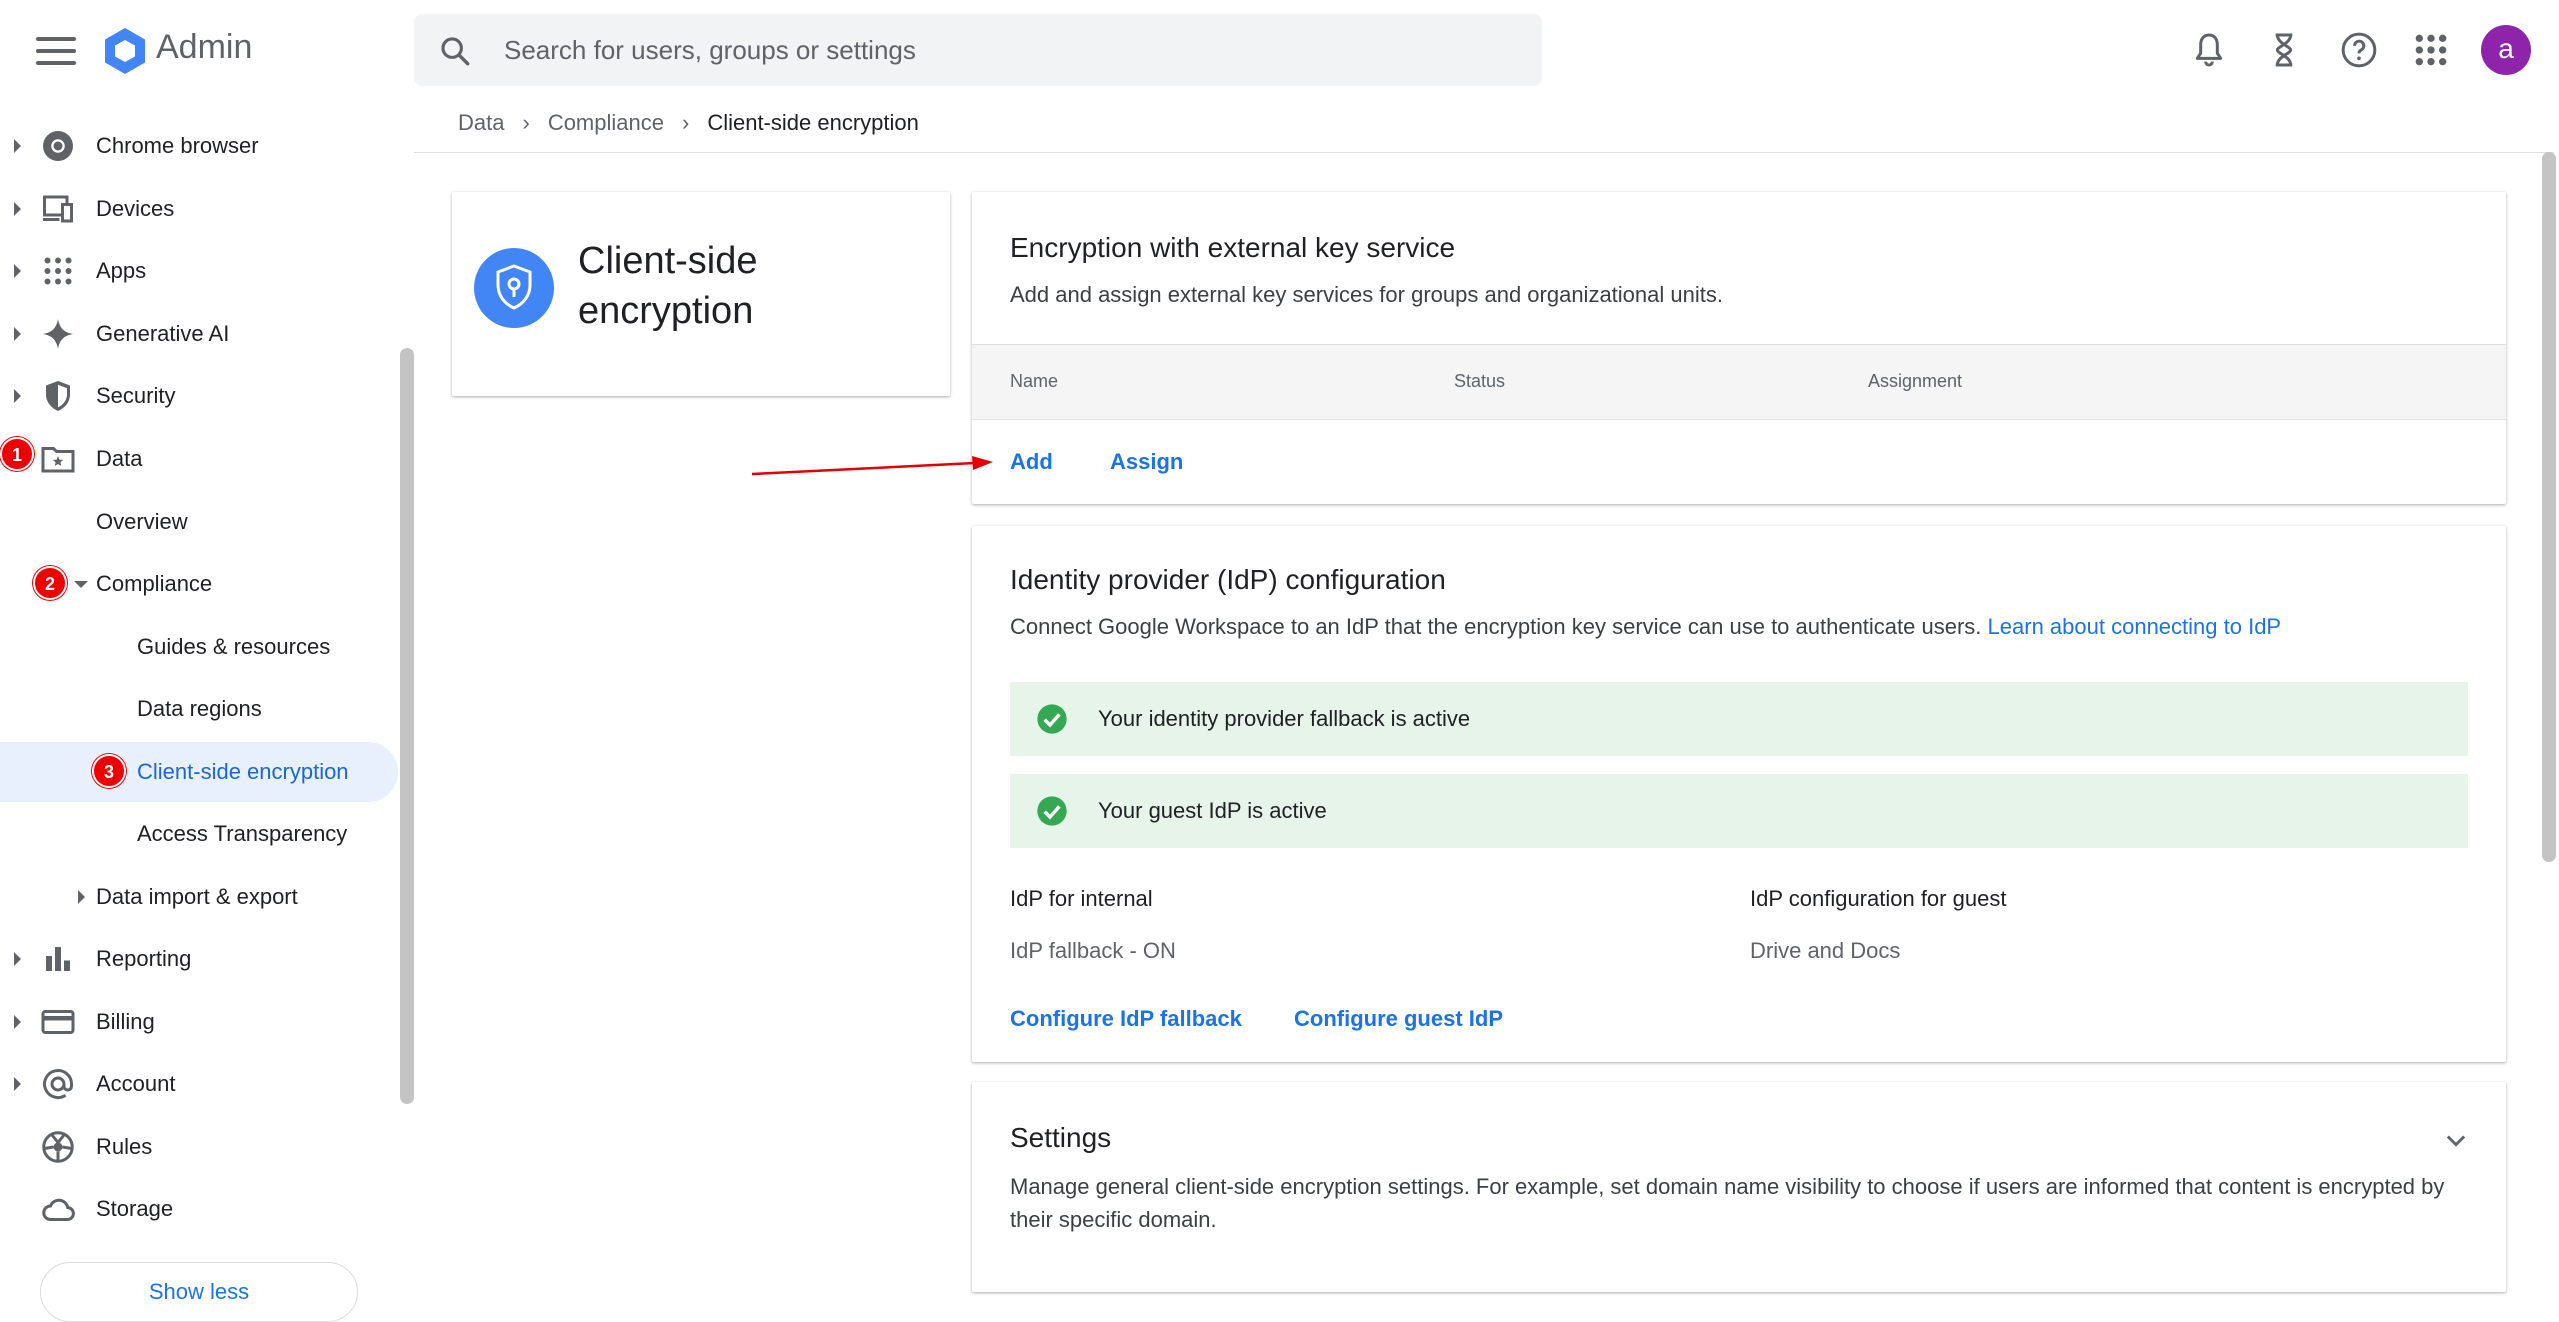 The image size is (2559, 1322). I want to click on show-less-button: Show less, so click(199, 1292).